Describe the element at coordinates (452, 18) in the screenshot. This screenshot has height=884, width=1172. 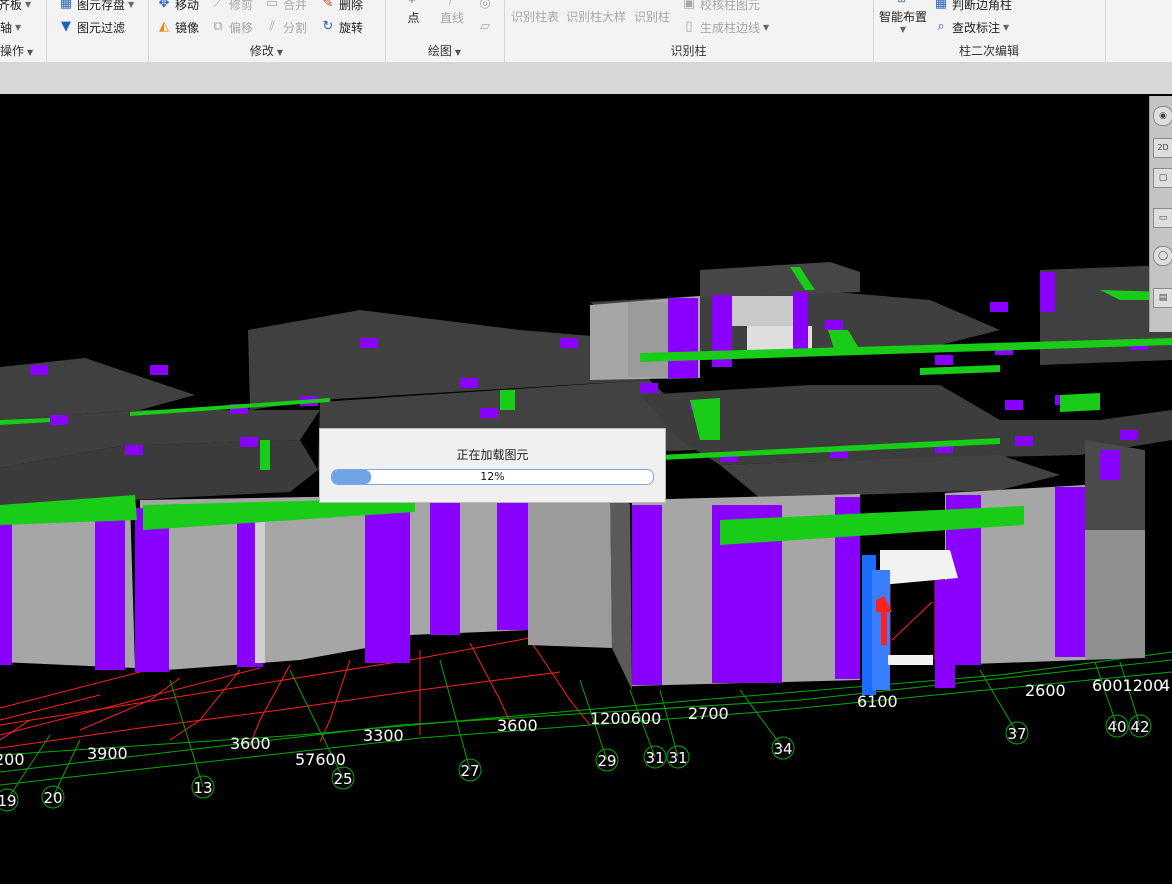
I see `line-label: 直线` at that location.